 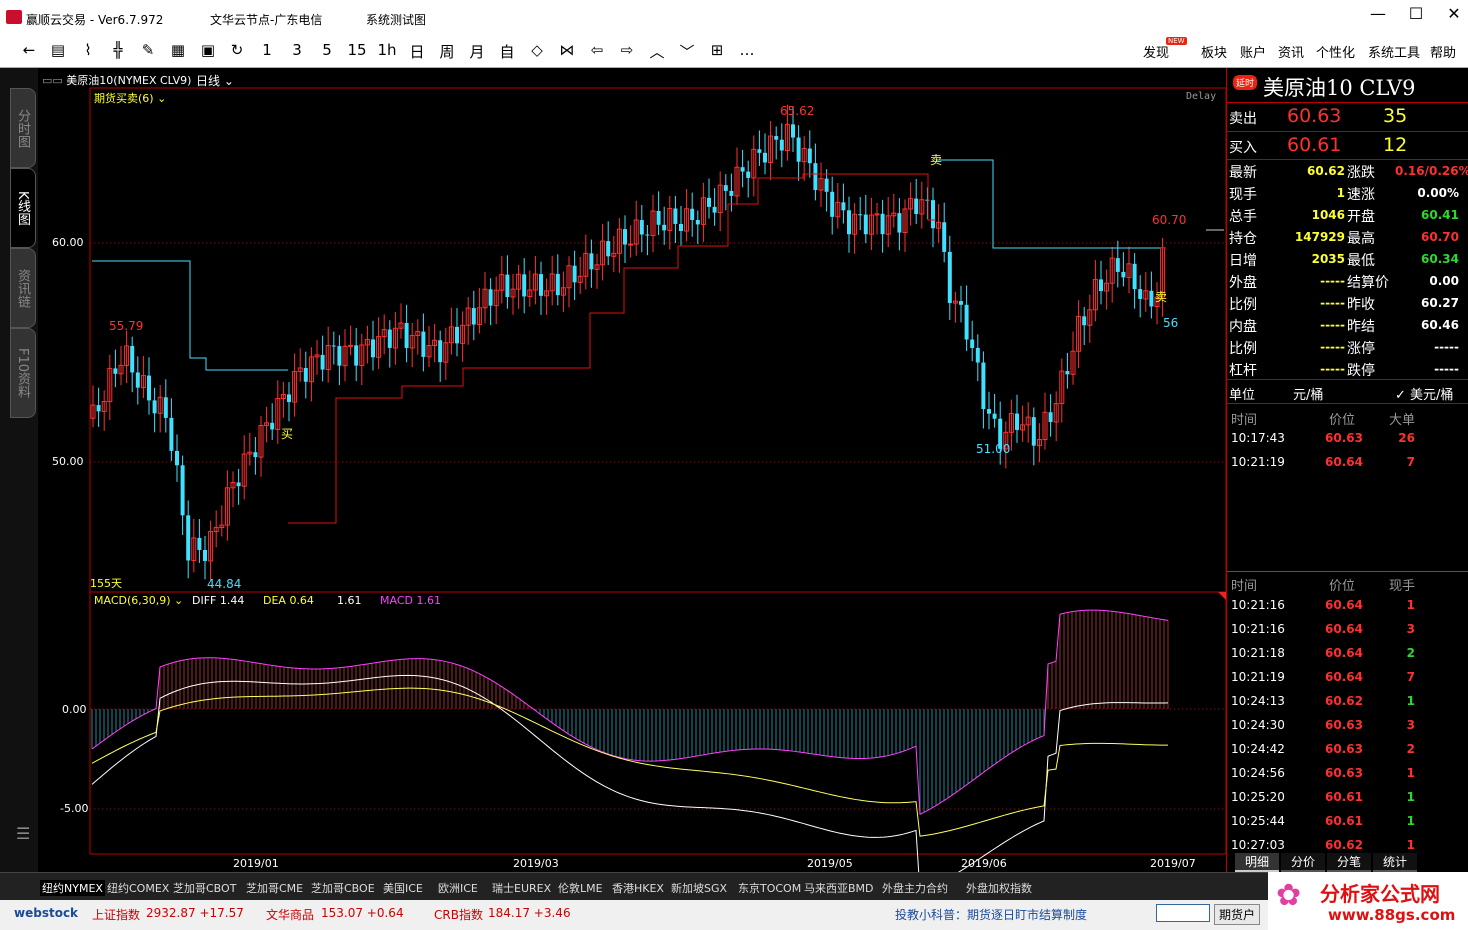 What do you see at coordinates (1342, 420) in the screenshot?
I see `big-head-price: 价位` at bounding box center [1342, 420].